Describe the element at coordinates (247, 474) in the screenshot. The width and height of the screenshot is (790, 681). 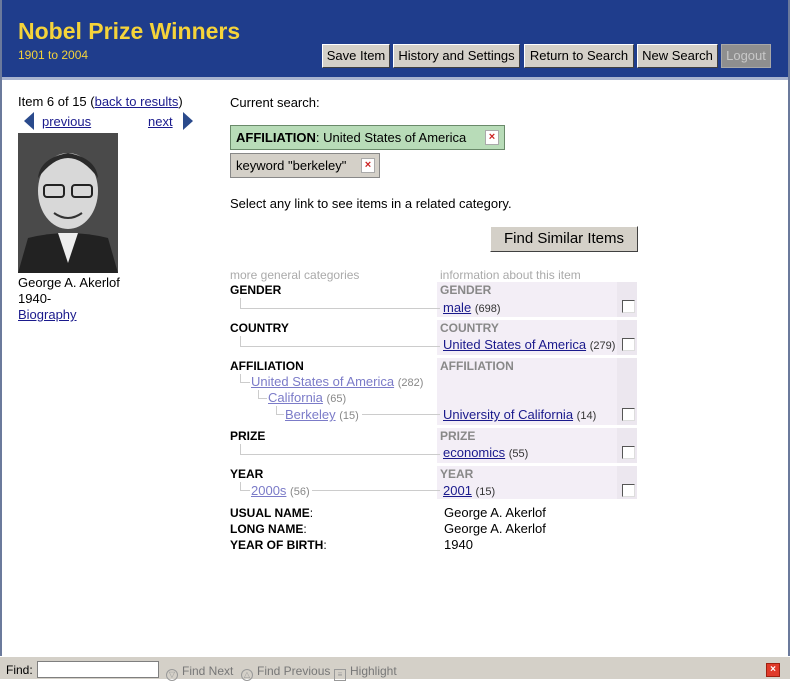
I see `year-label: YEAR` at that location.